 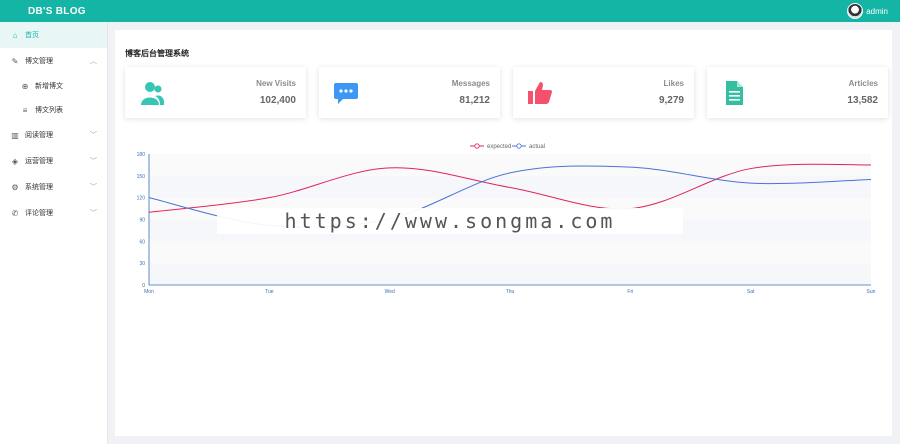 What do you see at coordinates (15, 35) in the screenshot?
I see `home-icon: ⌂` at bounding box center [15, 35].